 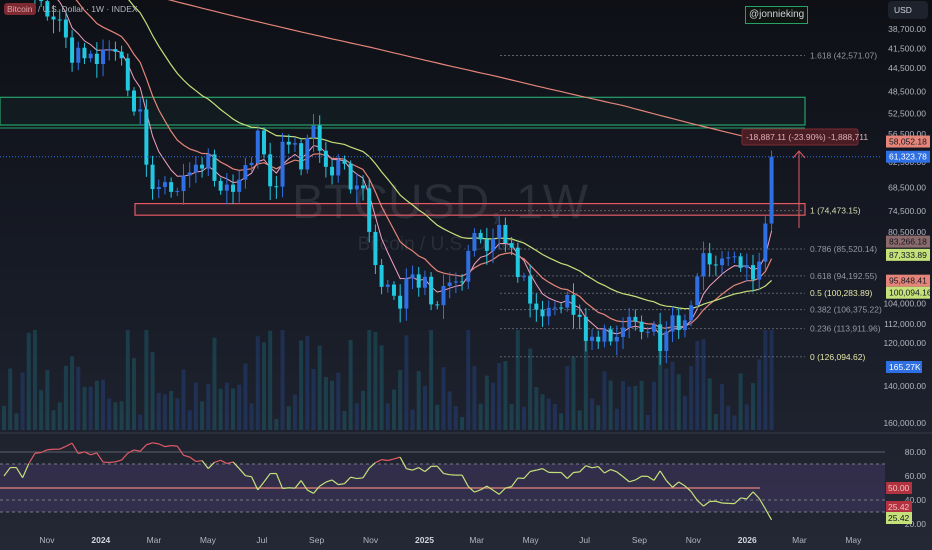 What do you see at coordinates (20, 9) in the screenshot?
I see `symbol-badge: Bitcoin` at bounding box center [20, 9].